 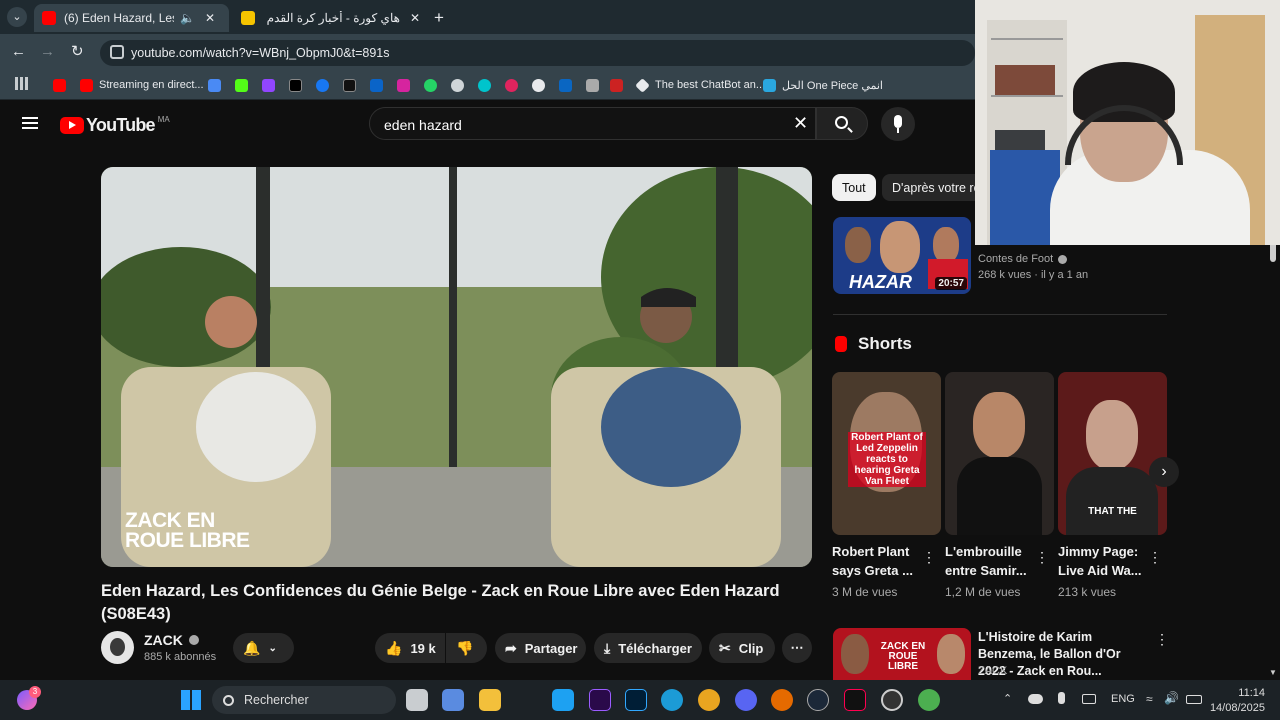 I want to click on bookmark-kick, so click(x=244, y=85).